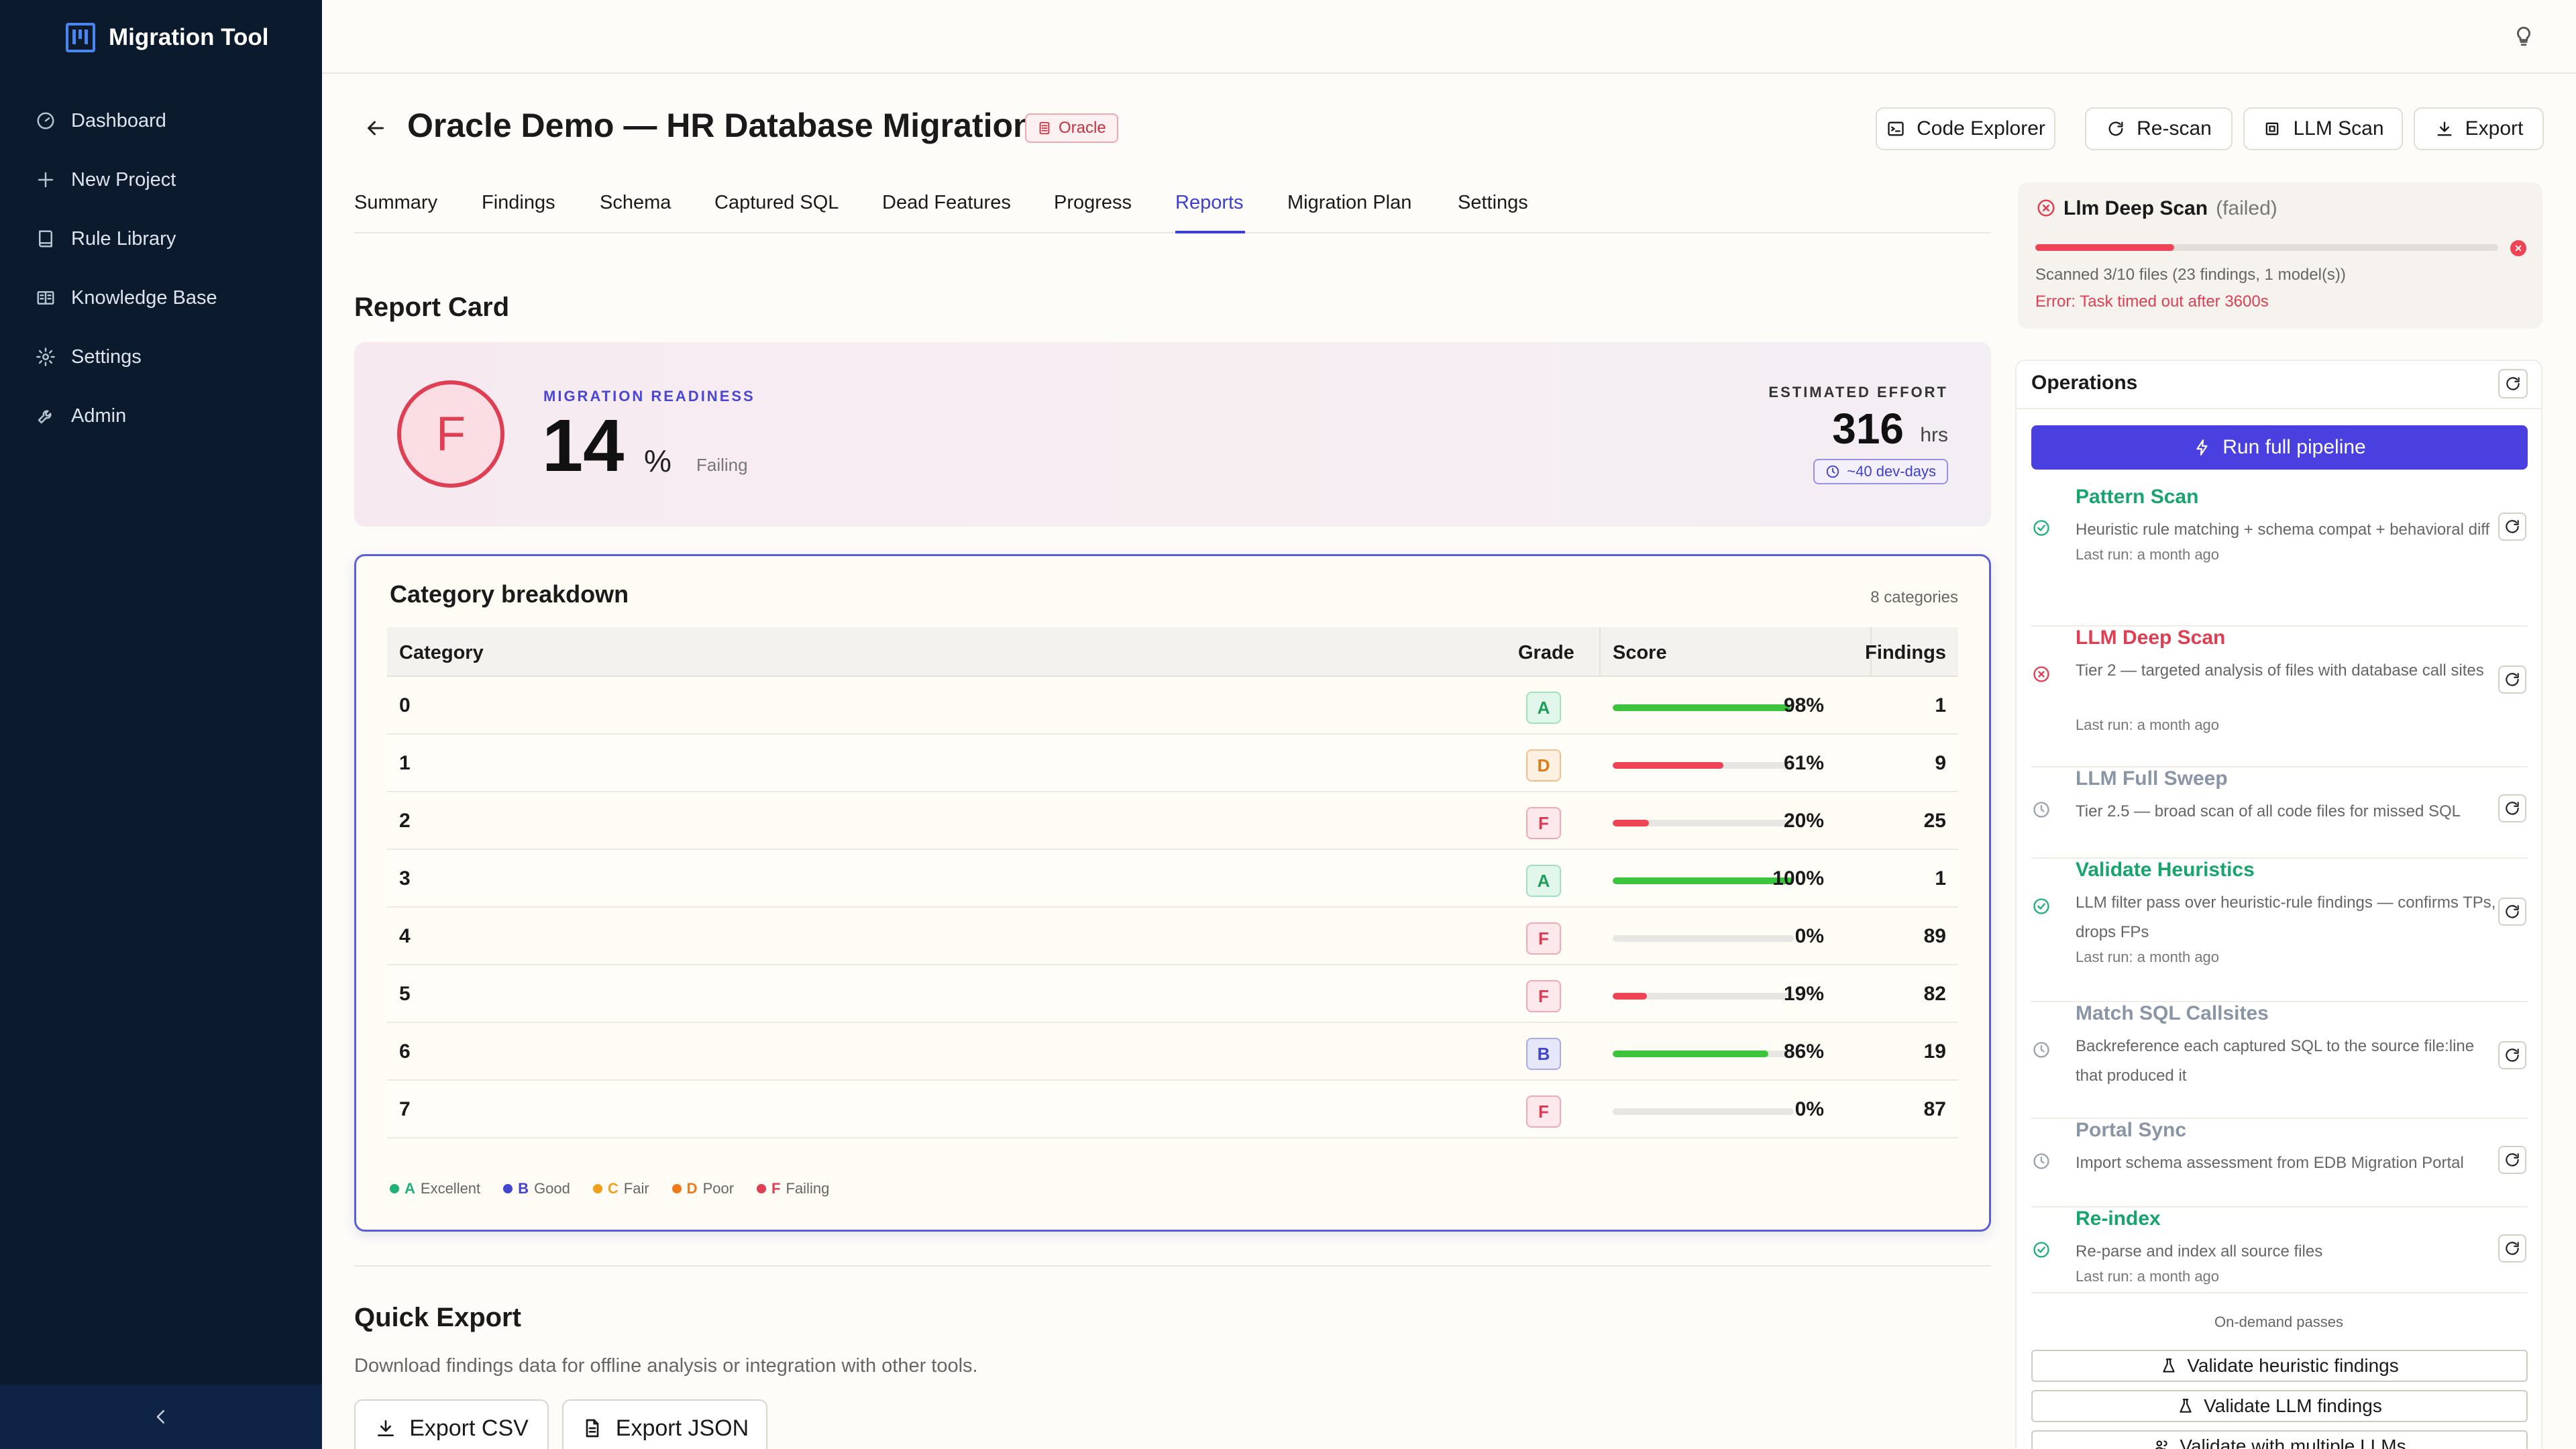 This screenshot has width=2576, height=1449. Describe the element at coordinates (451, 1424) in the screenshot. I see `export-csv-button: Export CSV` at that location.